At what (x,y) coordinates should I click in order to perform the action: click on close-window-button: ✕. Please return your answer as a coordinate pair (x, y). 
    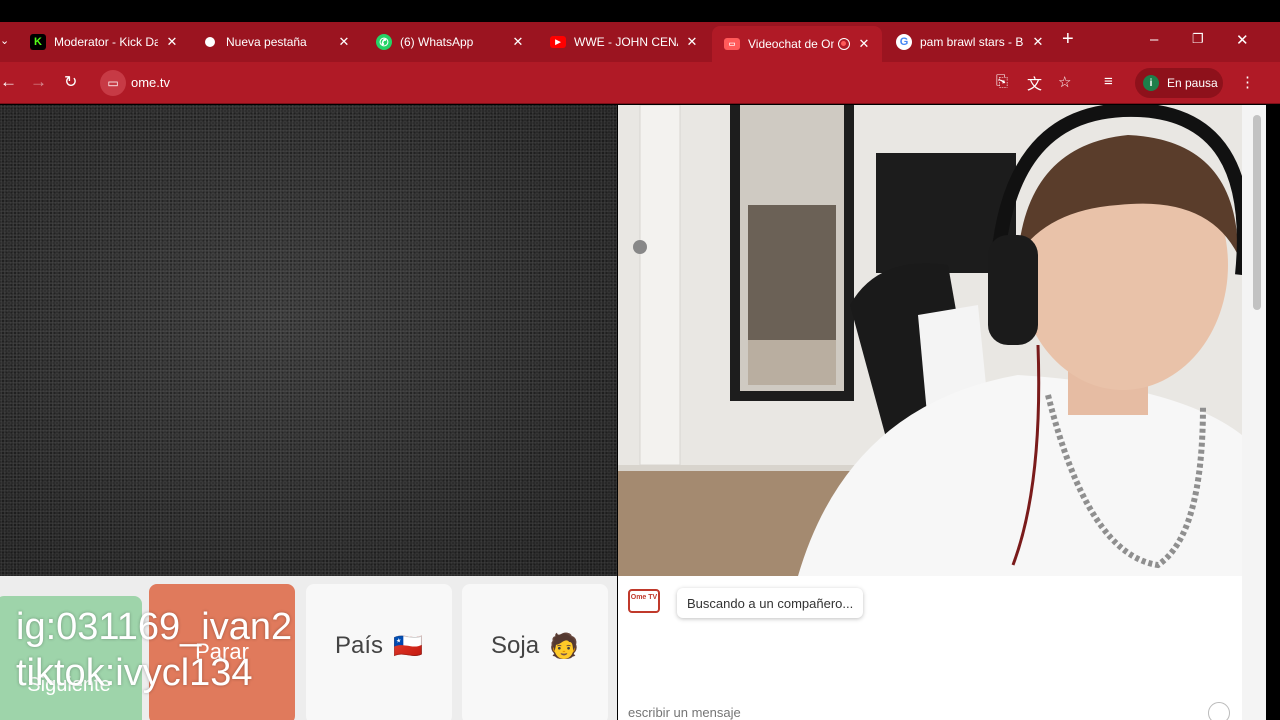
    Looking at the image, I should click on (1242, 40).